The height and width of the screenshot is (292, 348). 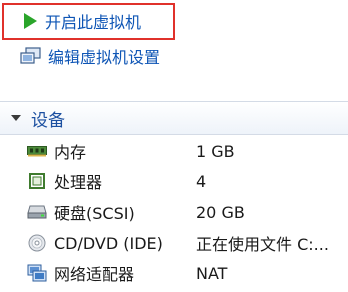 What do you see at coordinates (104, 57) in the screenshot?
I see `edit-vm-settings-label: 编辑虚拟机设置` at bounding box center [104, 57].